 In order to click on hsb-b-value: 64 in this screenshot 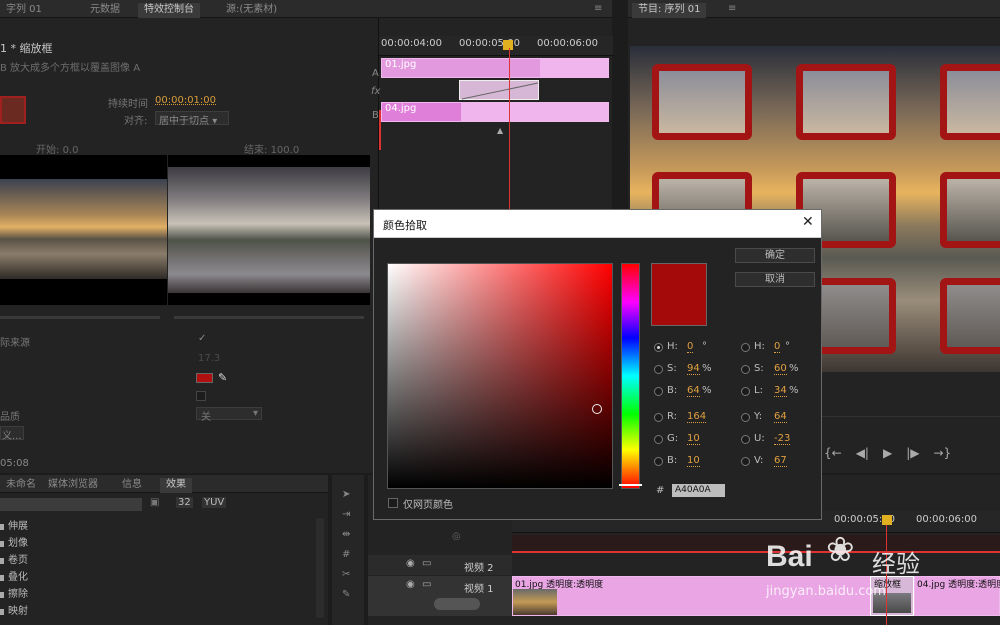, I will do `click(693, 391)`.